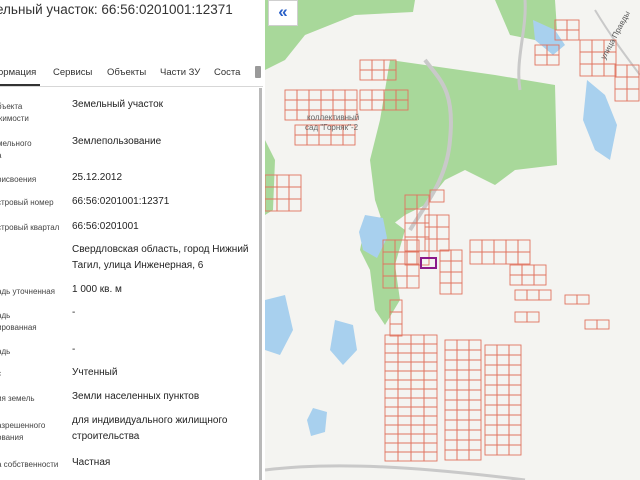 This screenshot has height=480, width=640. Describe the element at coordinates (258, 72) in the screenshot. I see `tabs-scroll-right-button` at that location.